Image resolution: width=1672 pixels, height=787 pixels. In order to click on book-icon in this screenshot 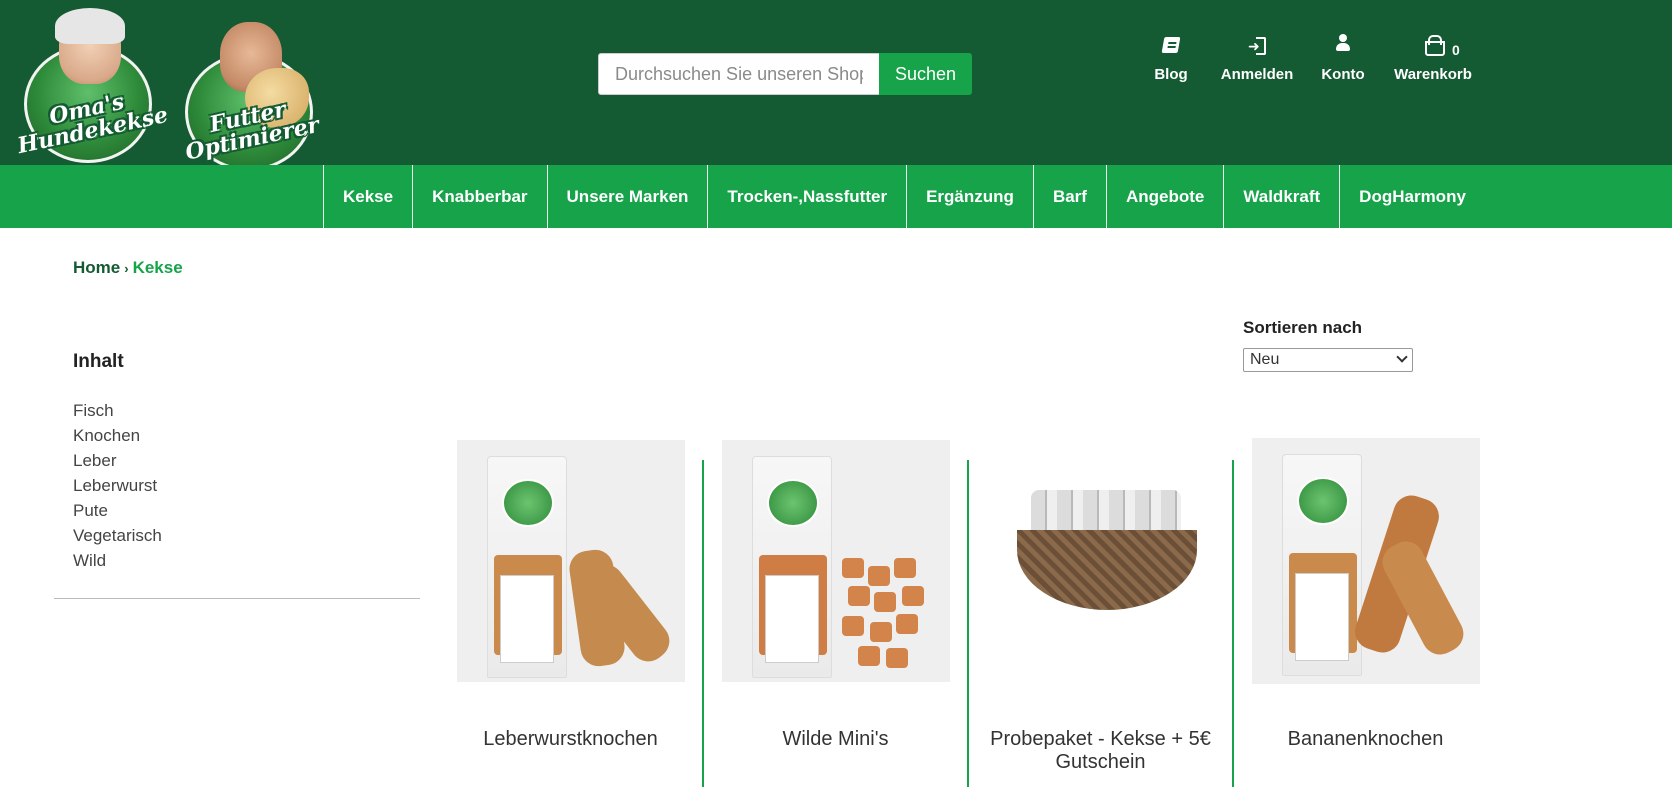, I will do `click(1171, 45)`.